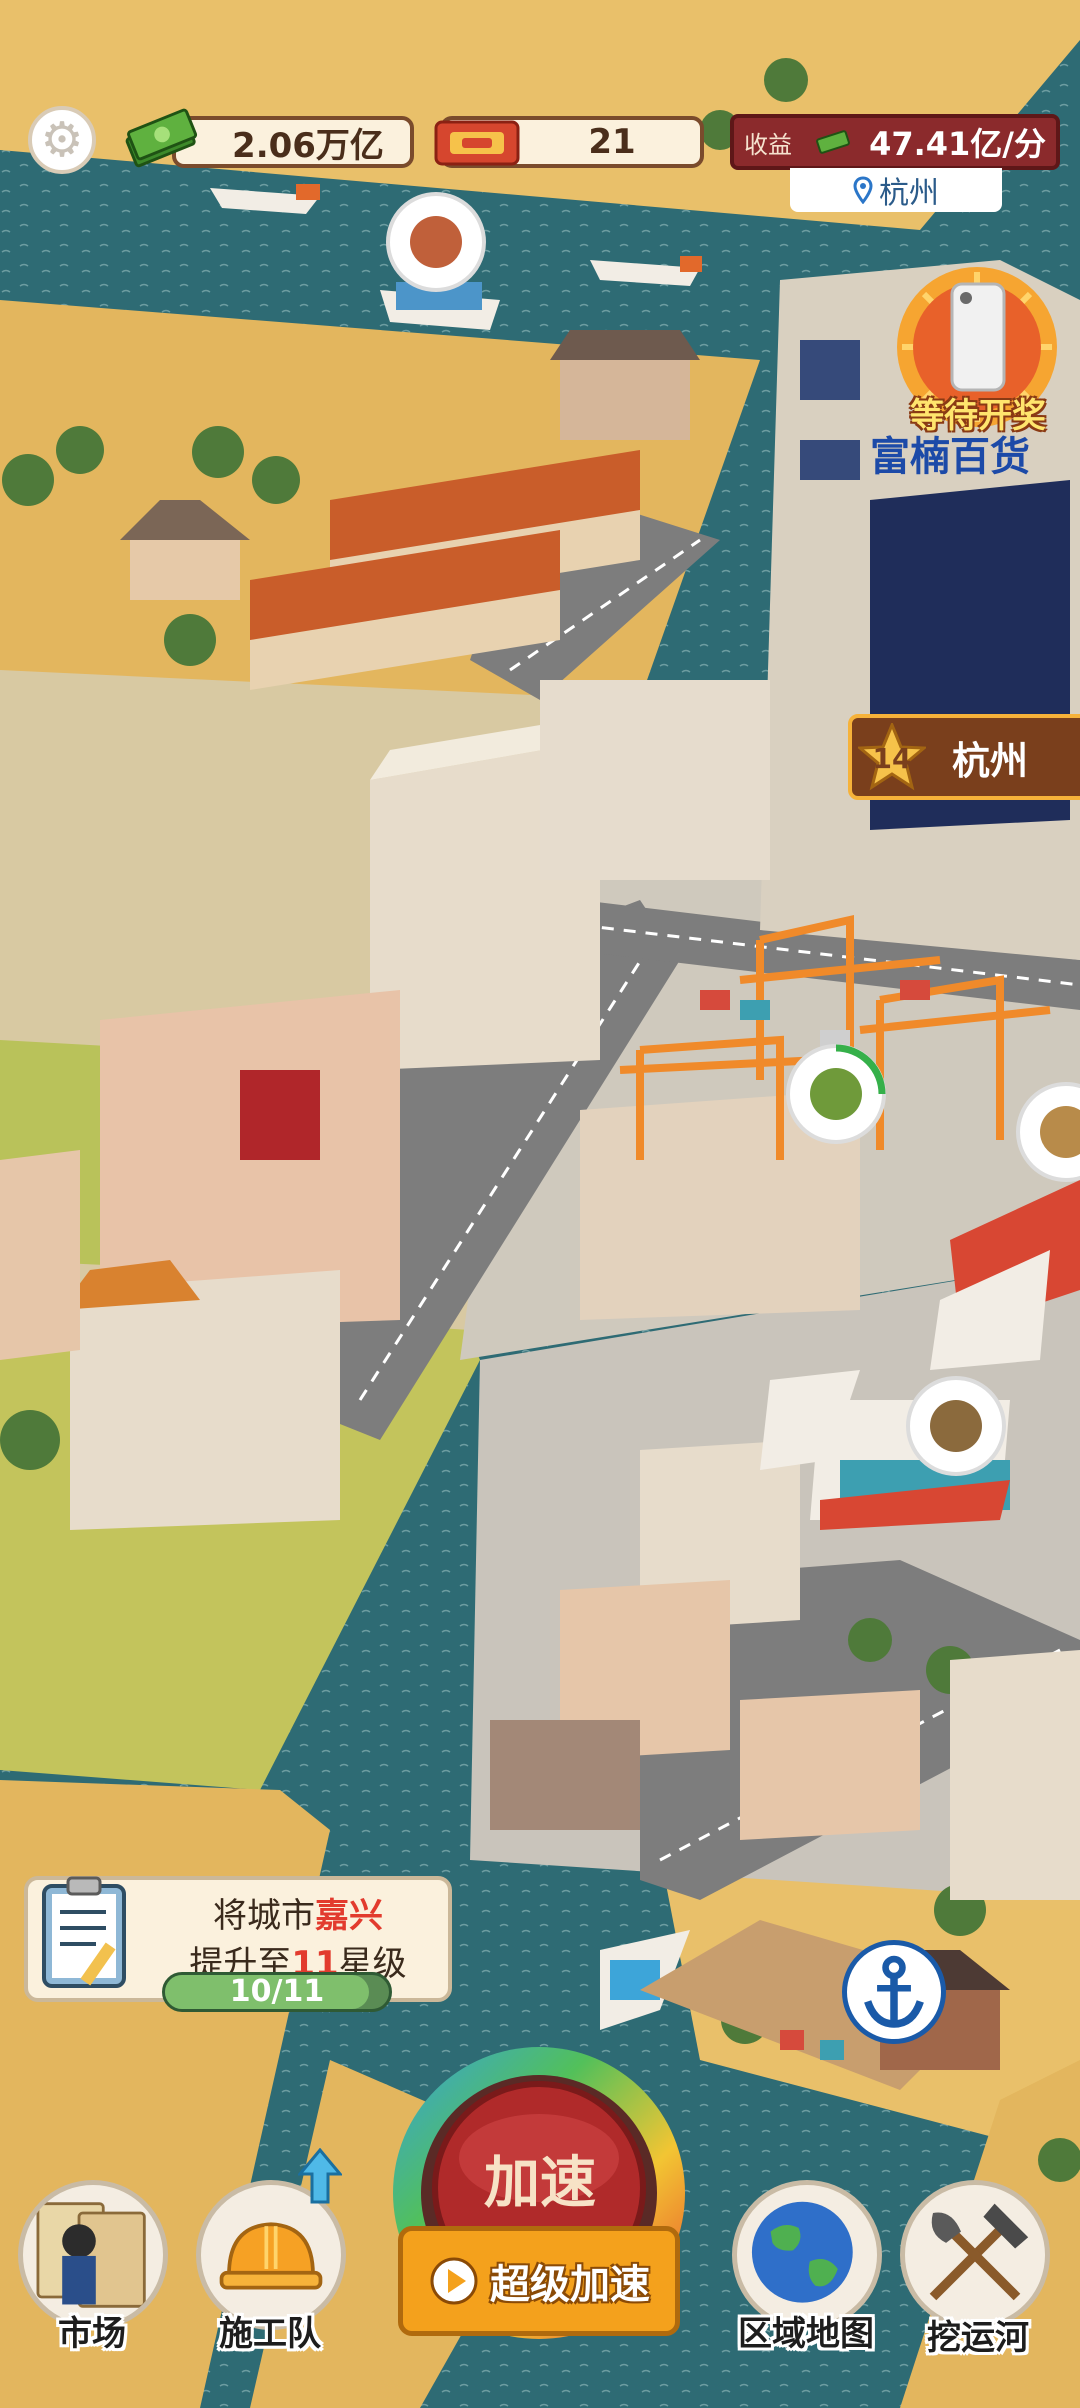 The image size is (1080, 2408). I want to click on task-progress-bar: 10/11, so click(277, 1992).